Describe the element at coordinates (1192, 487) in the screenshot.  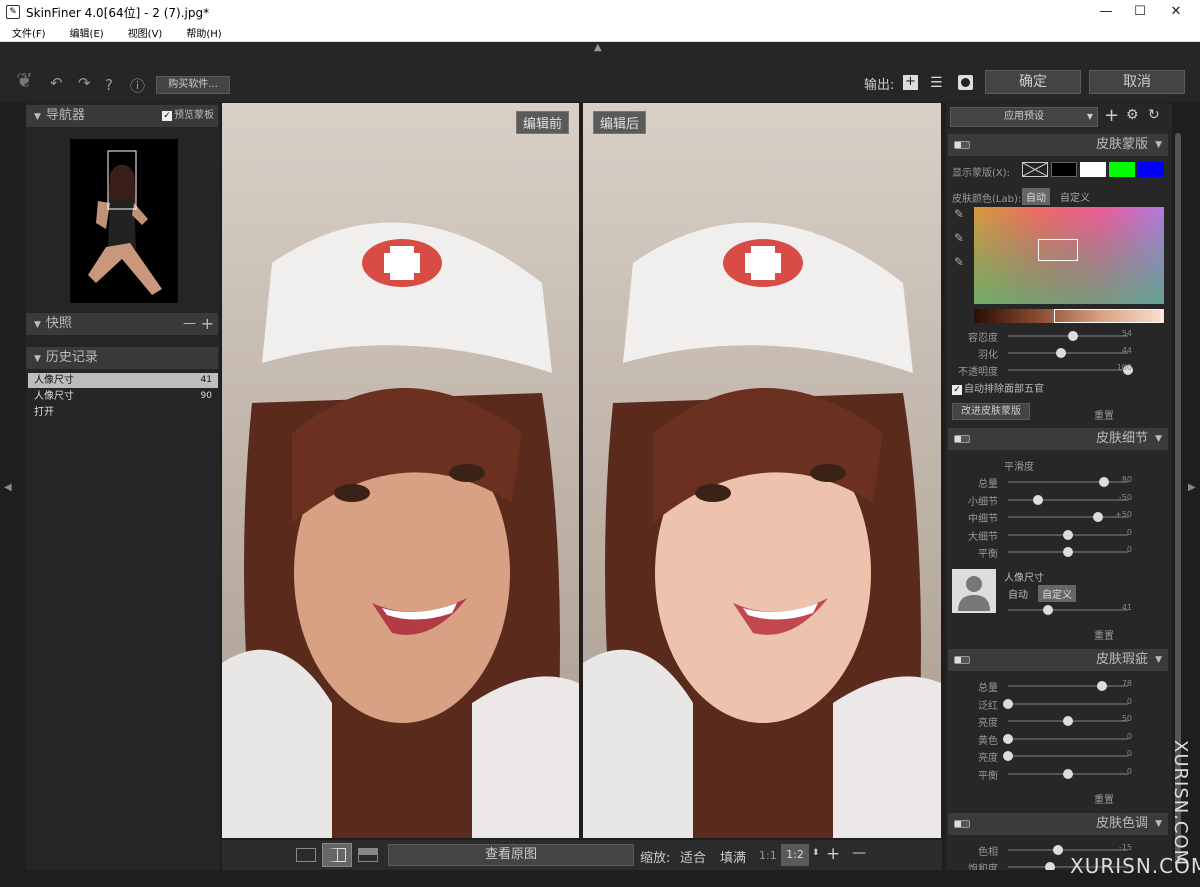
I see `right-collapse-icon: ▶` at that location.